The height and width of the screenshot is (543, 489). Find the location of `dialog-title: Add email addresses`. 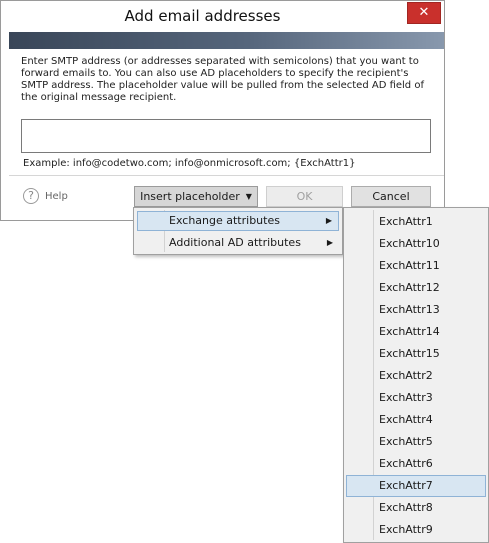

dialog-title: Add email addresses is located at coordinates (202, 16).